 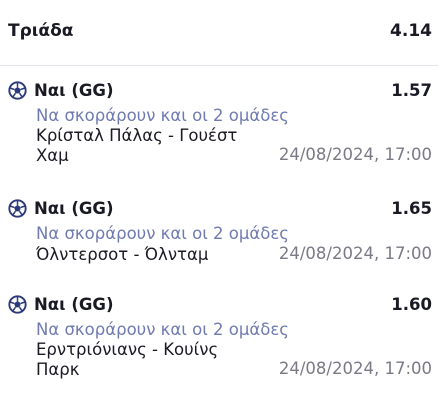 What do you see at coordinates (411, 304) in the screenshot?
I see `selection-odds: 1.60` at bounding box center [411, 304].